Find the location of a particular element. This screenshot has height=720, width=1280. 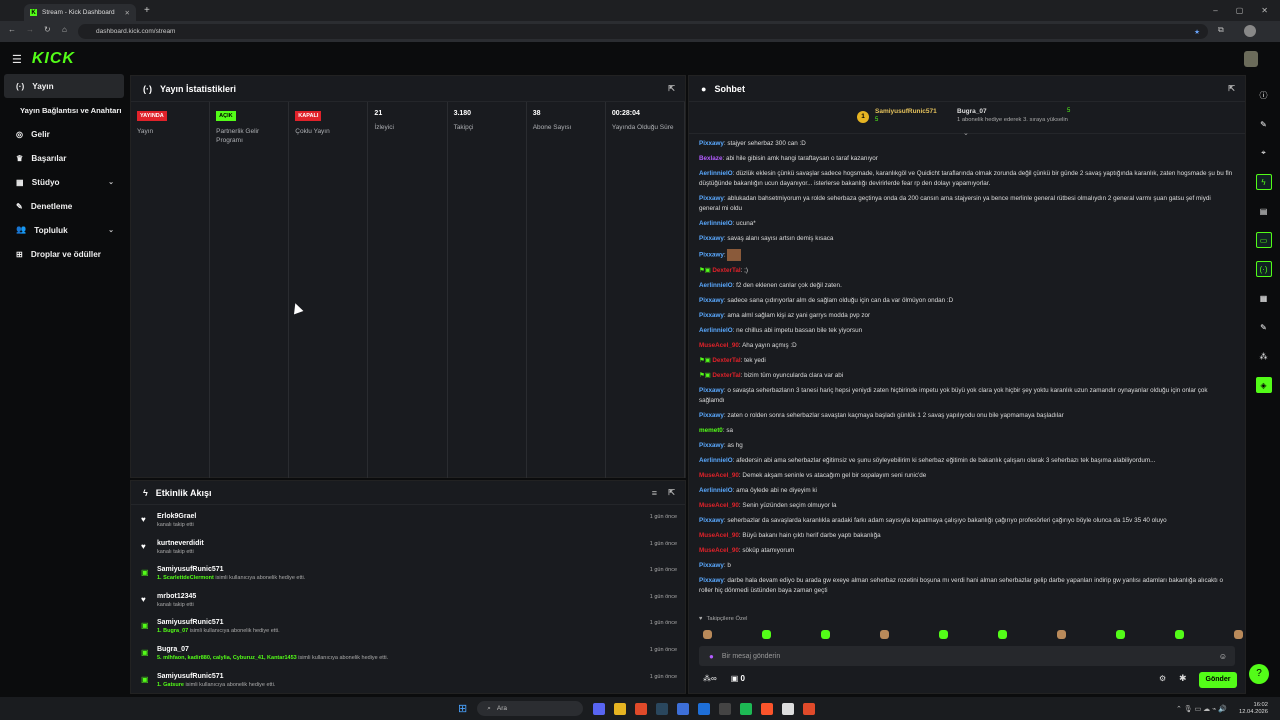

sidebar-item-basarilar: ♛ Başarılar is located at coordinates (64, 158).